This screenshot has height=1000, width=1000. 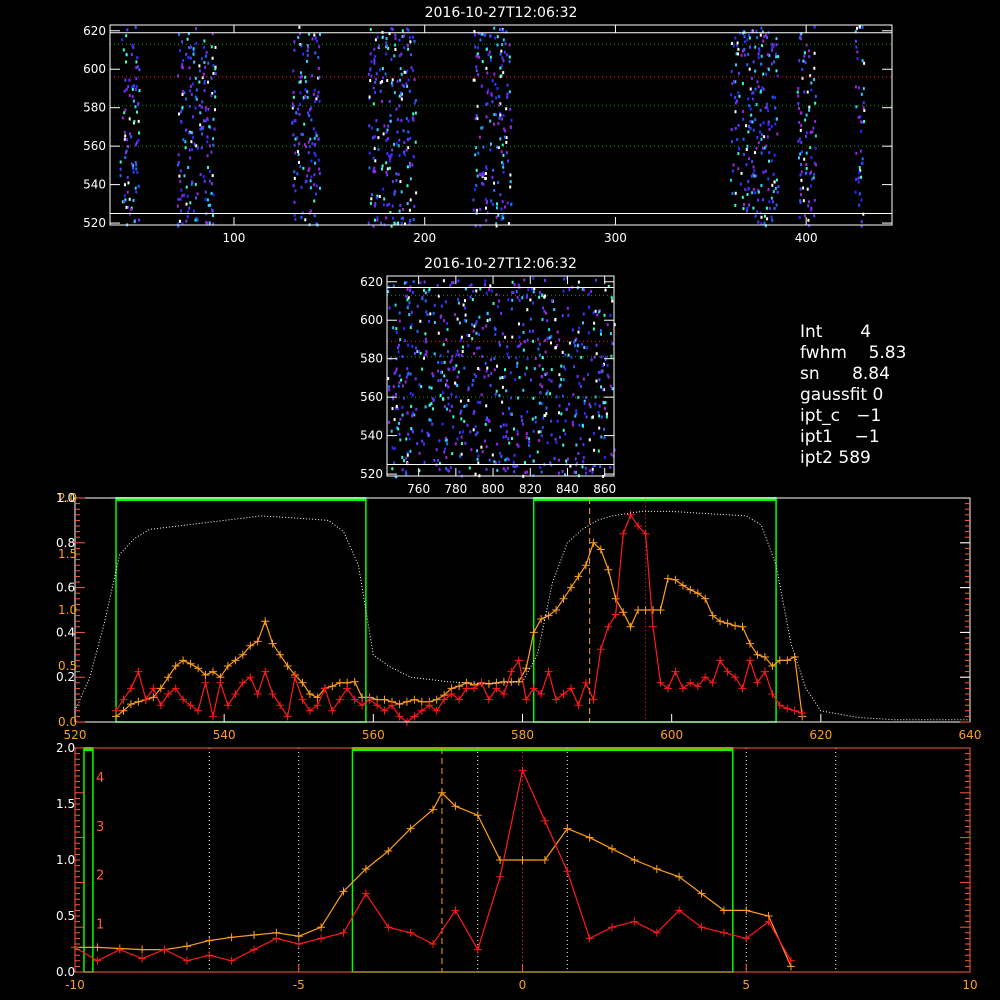 What do you see at coordinates (234, 238) in the screenshot?
I see `x-tick-label: 100` at bounding box center [234, 238].